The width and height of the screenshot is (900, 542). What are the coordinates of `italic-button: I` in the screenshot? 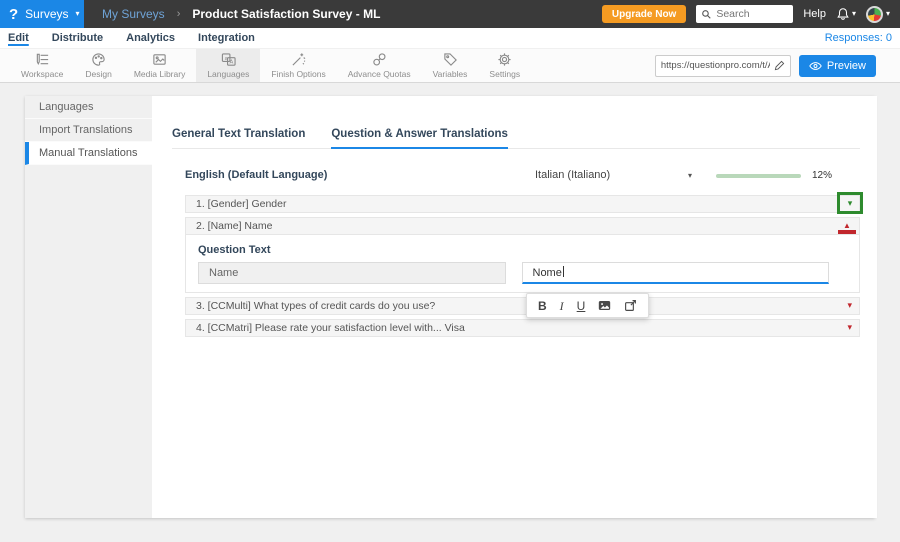 It's located at (562, 306).